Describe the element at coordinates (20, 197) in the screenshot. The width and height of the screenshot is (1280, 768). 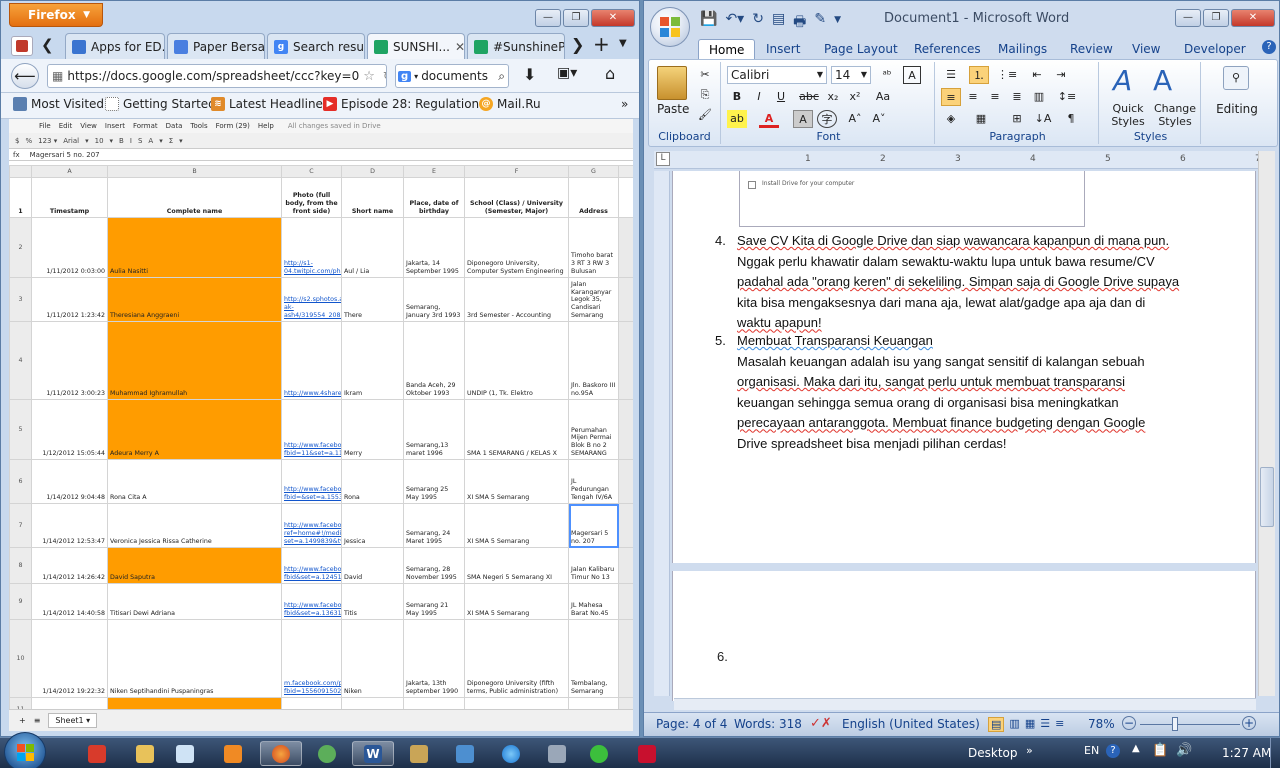
I see `row-number: 1` at that location.